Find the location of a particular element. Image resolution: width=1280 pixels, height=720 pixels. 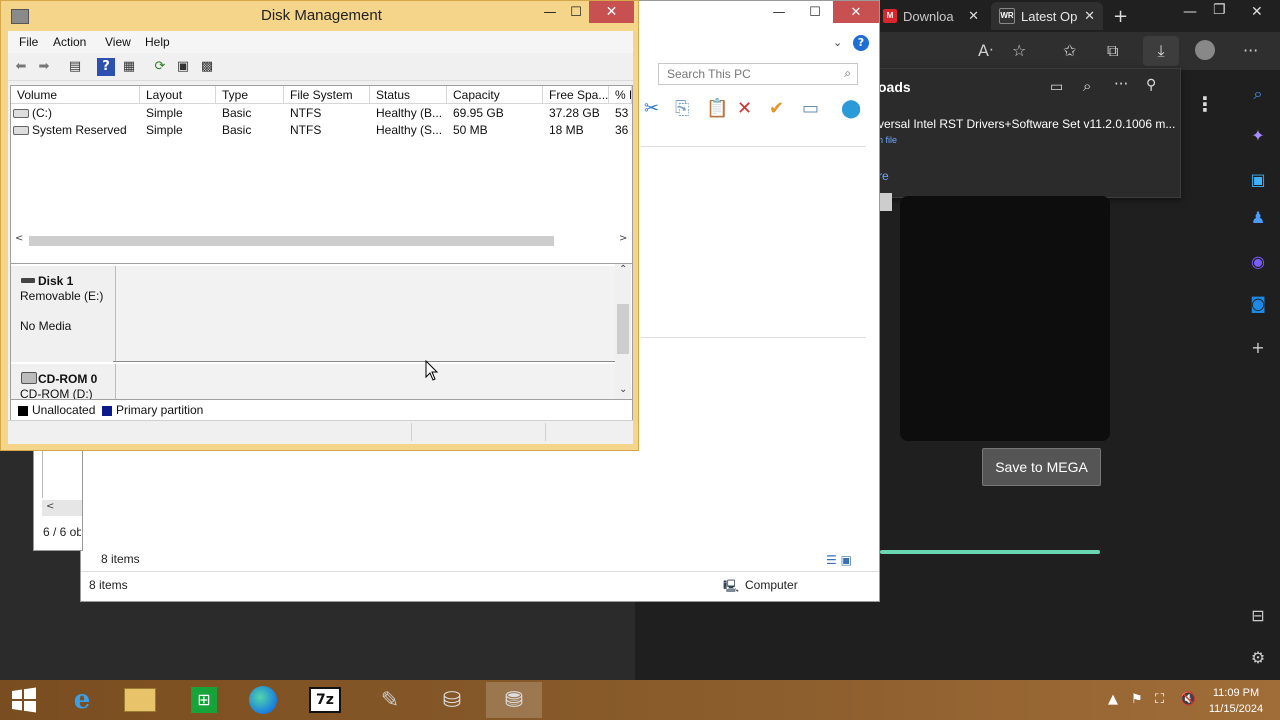

details-view-icon: ☰ ▣ is located at coordinates (839, 560).